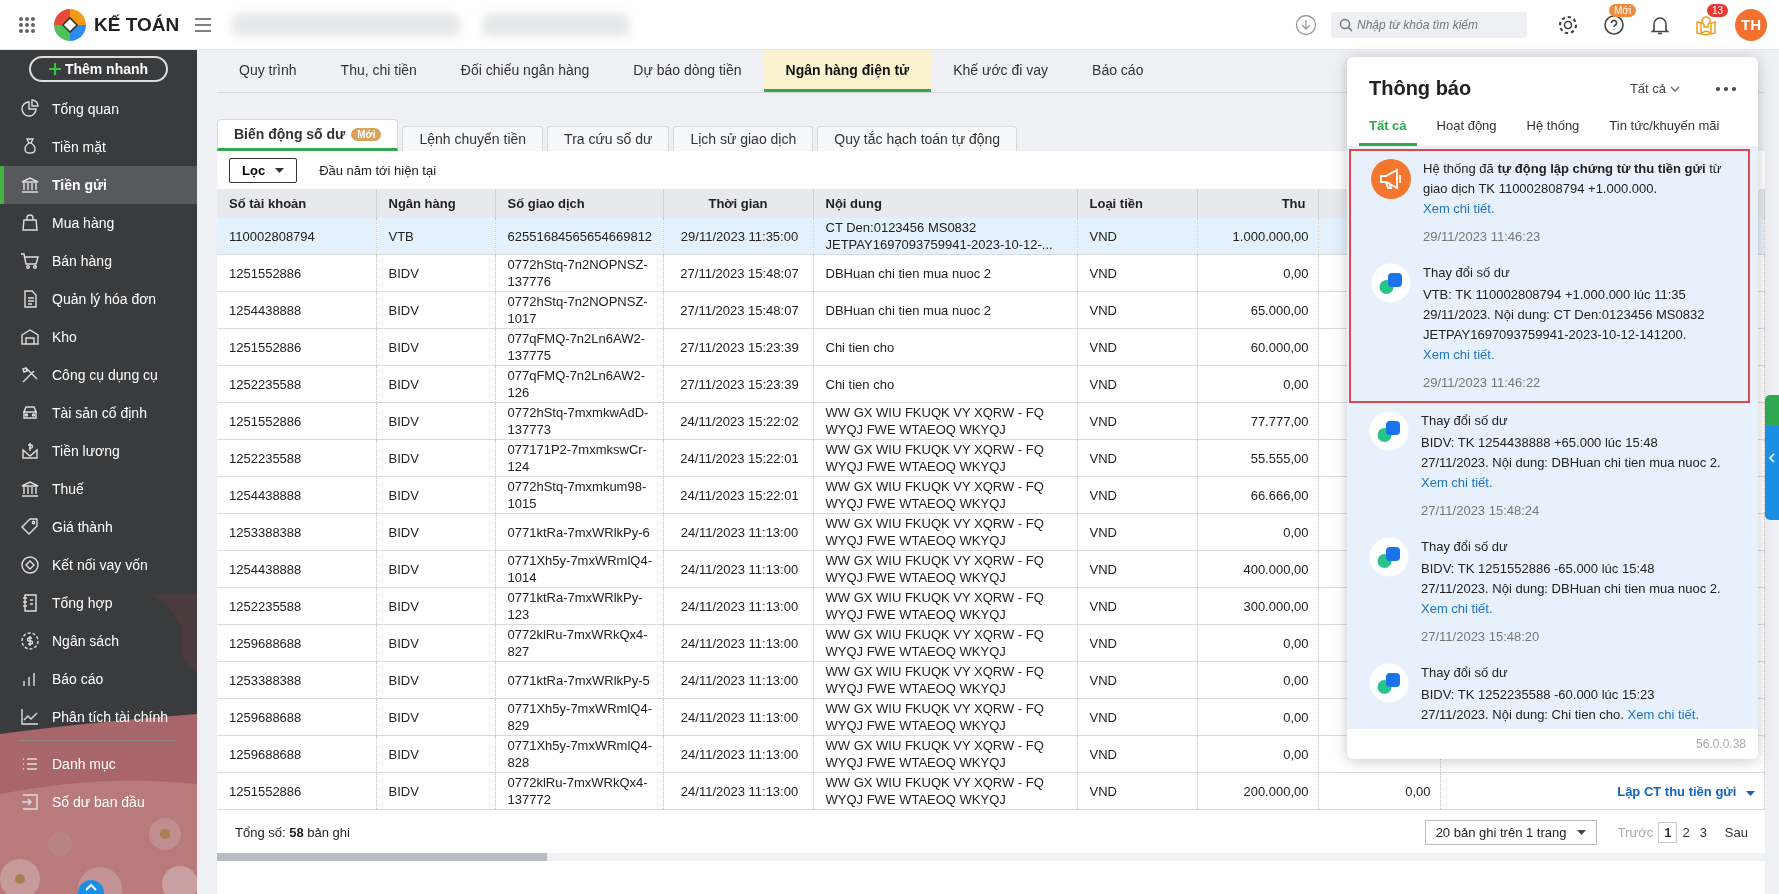 This screenshot has height=894, width=1779. Describe the element at coordinates (1257, 421) in the screenshot. I see `table-cell: 77.777,00` at that location.